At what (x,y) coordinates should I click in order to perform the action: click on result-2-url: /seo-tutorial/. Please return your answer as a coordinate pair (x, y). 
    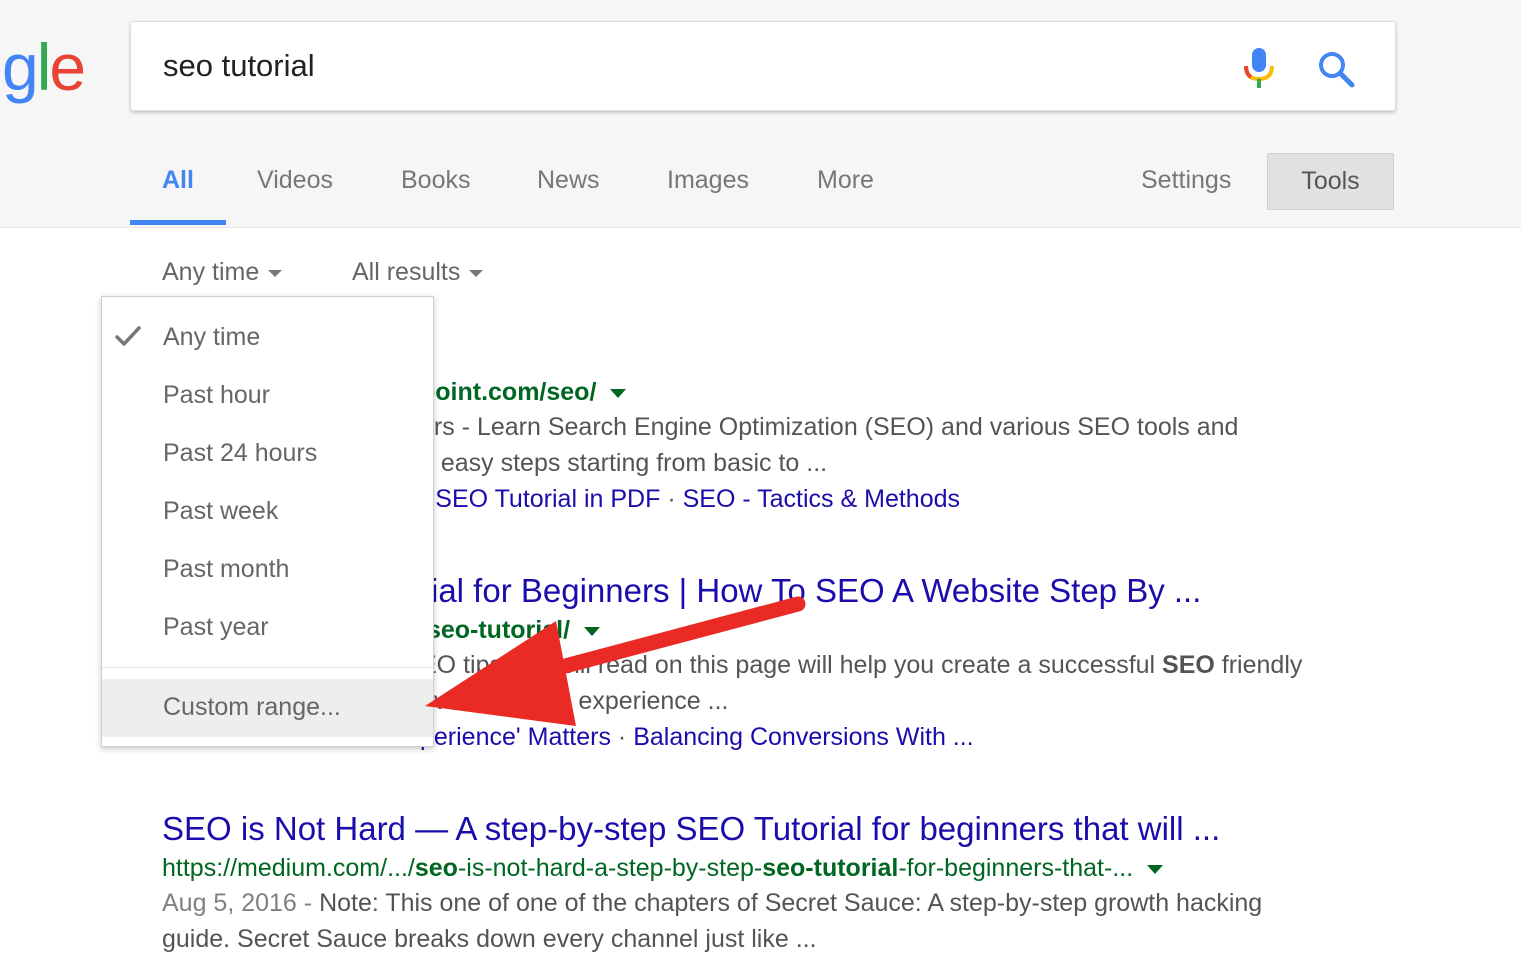
    Looking at the image, I should click on (510, 630).